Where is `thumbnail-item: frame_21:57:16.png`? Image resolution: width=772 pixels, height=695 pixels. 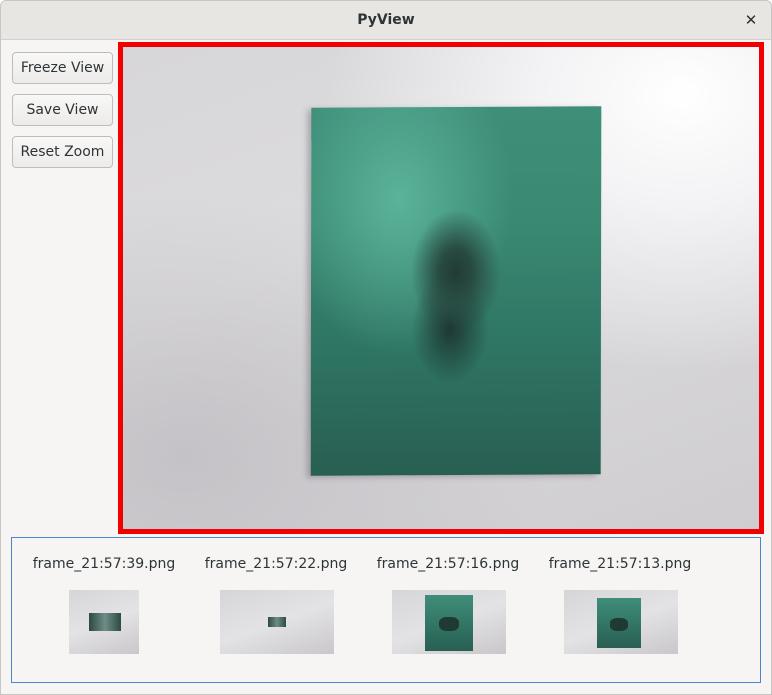
thumbnail-item: frame_21:57:16.png is located at coordinates (448, 610).